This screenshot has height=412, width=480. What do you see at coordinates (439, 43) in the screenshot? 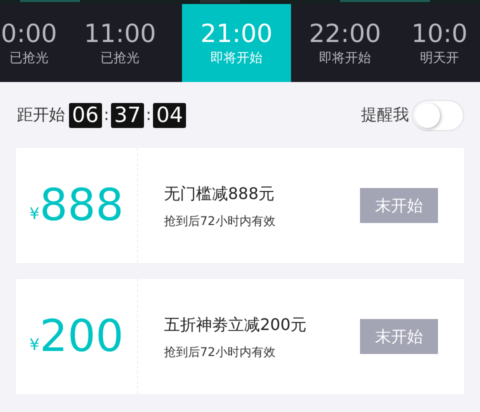
I see `session-tab: 10:0 明天开` at bounding box center [439, 43].